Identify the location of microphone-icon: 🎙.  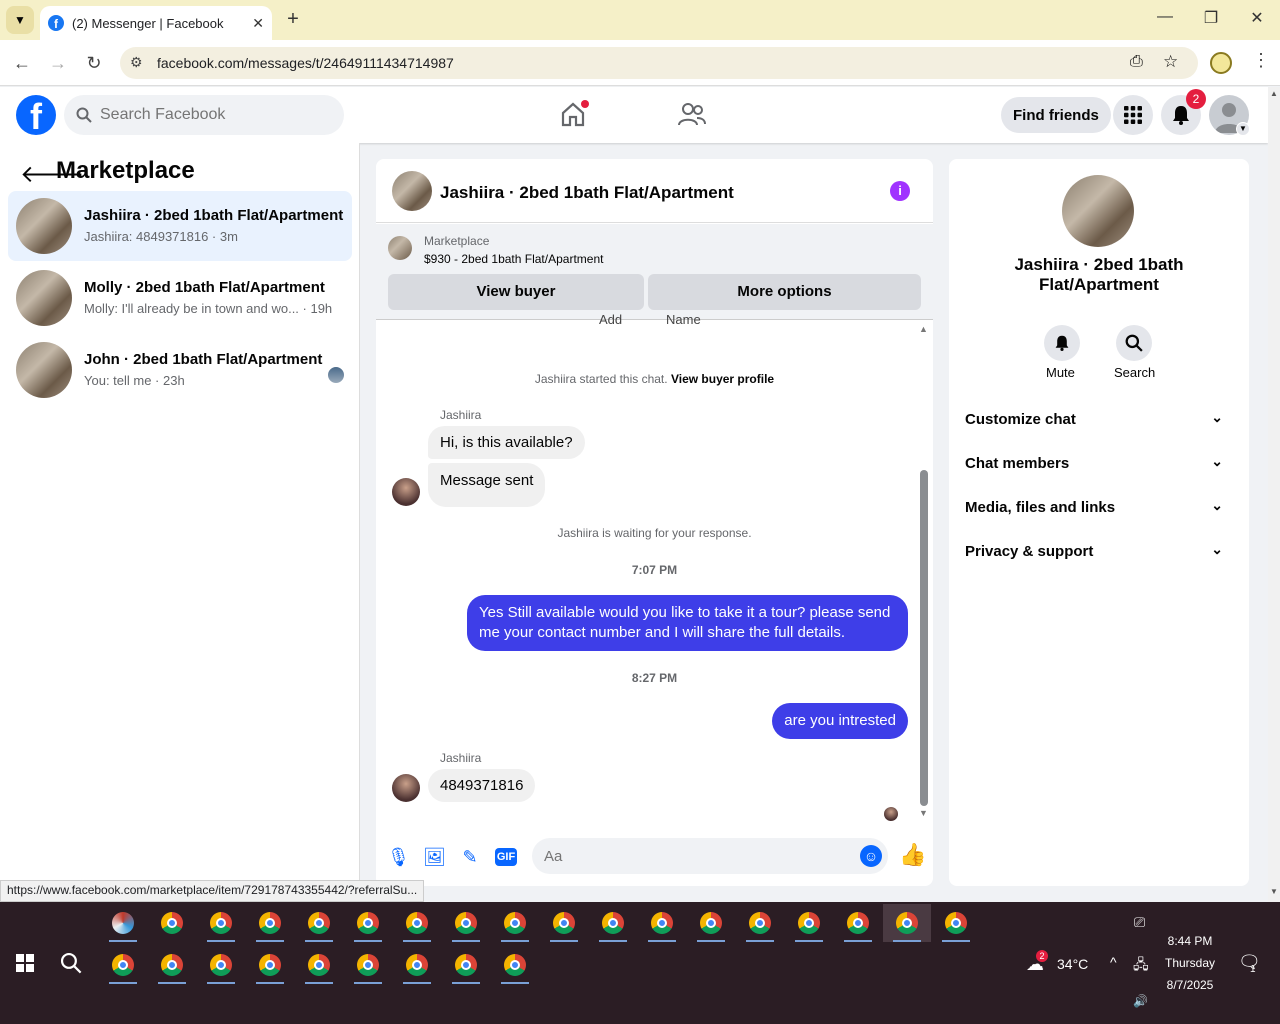
(398, 857).